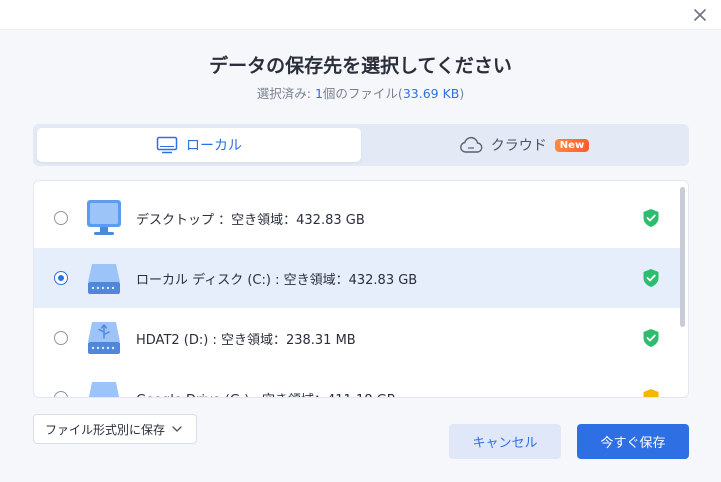 This screenshot has width=721, height=482. I want to click on destination-tabs: ローカル クラウド New, so click(361, 145).